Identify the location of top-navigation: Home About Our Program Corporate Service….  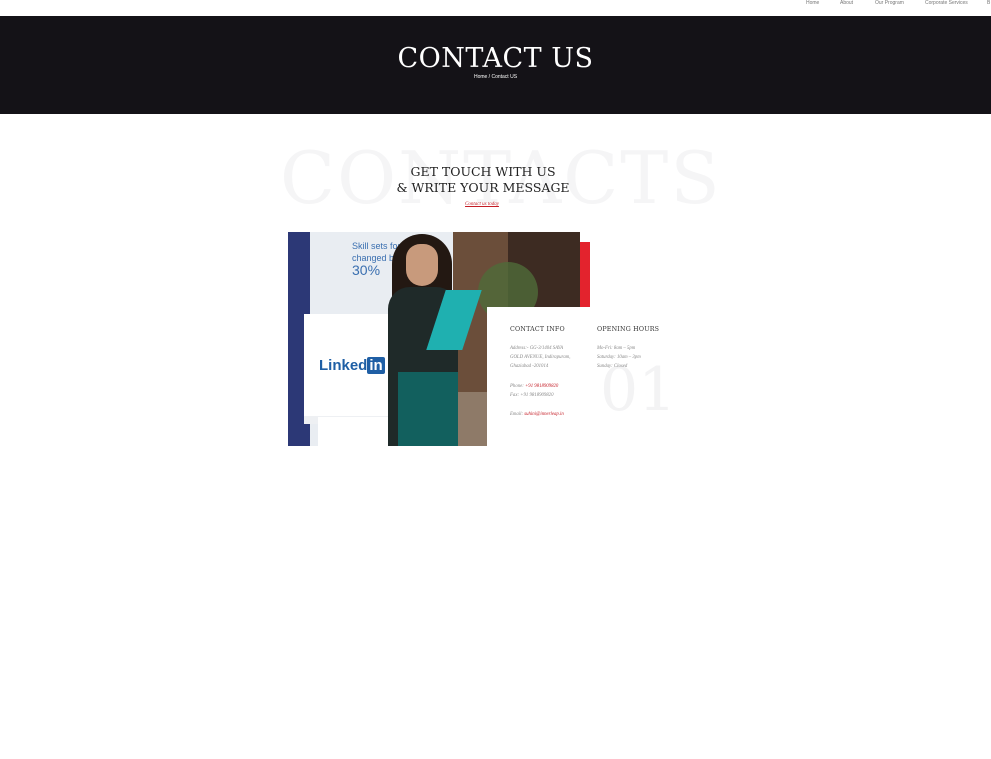
(495, 8).